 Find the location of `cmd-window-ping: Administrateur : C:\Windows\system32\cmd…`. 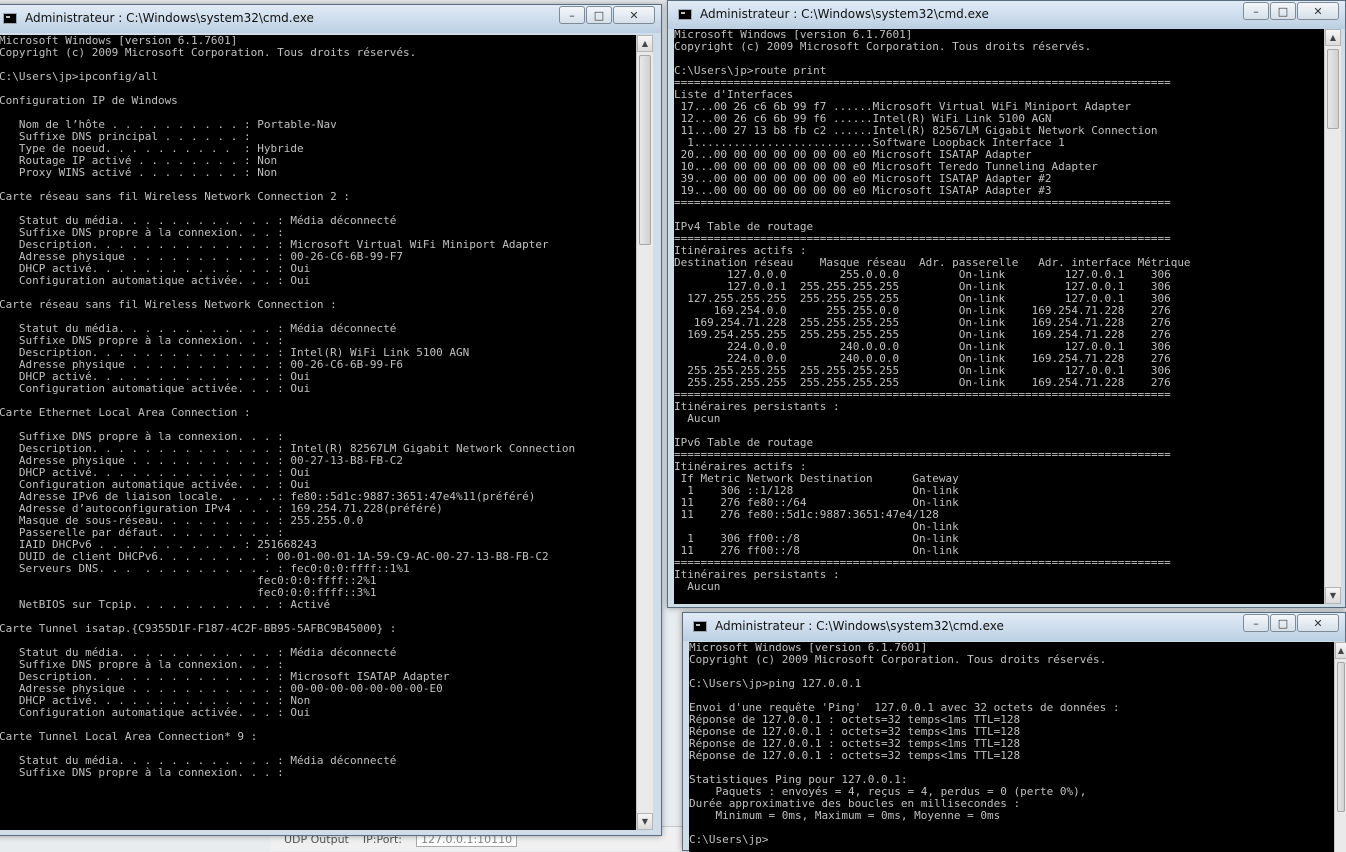

cmd-window-ping: Administrateur : C:\Windows\system32\cmd… is located at coordinates (1014, 732).